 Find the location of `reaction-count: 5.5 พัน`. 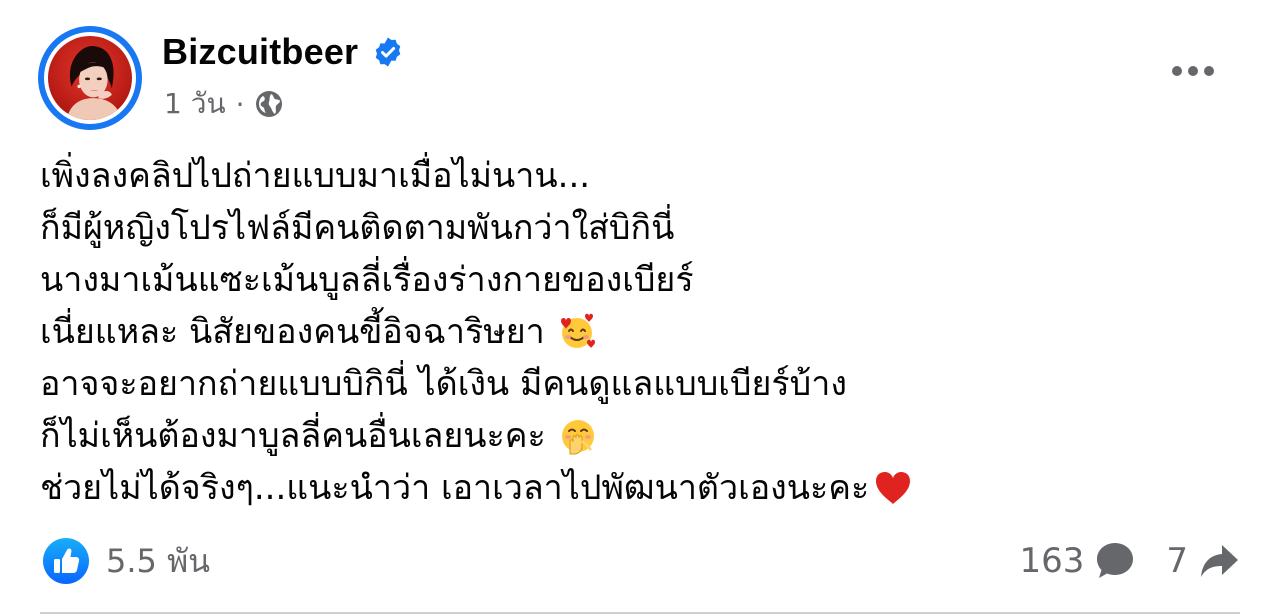

reaction-count: 5.5 พัน is located at coordinates (158, 560).